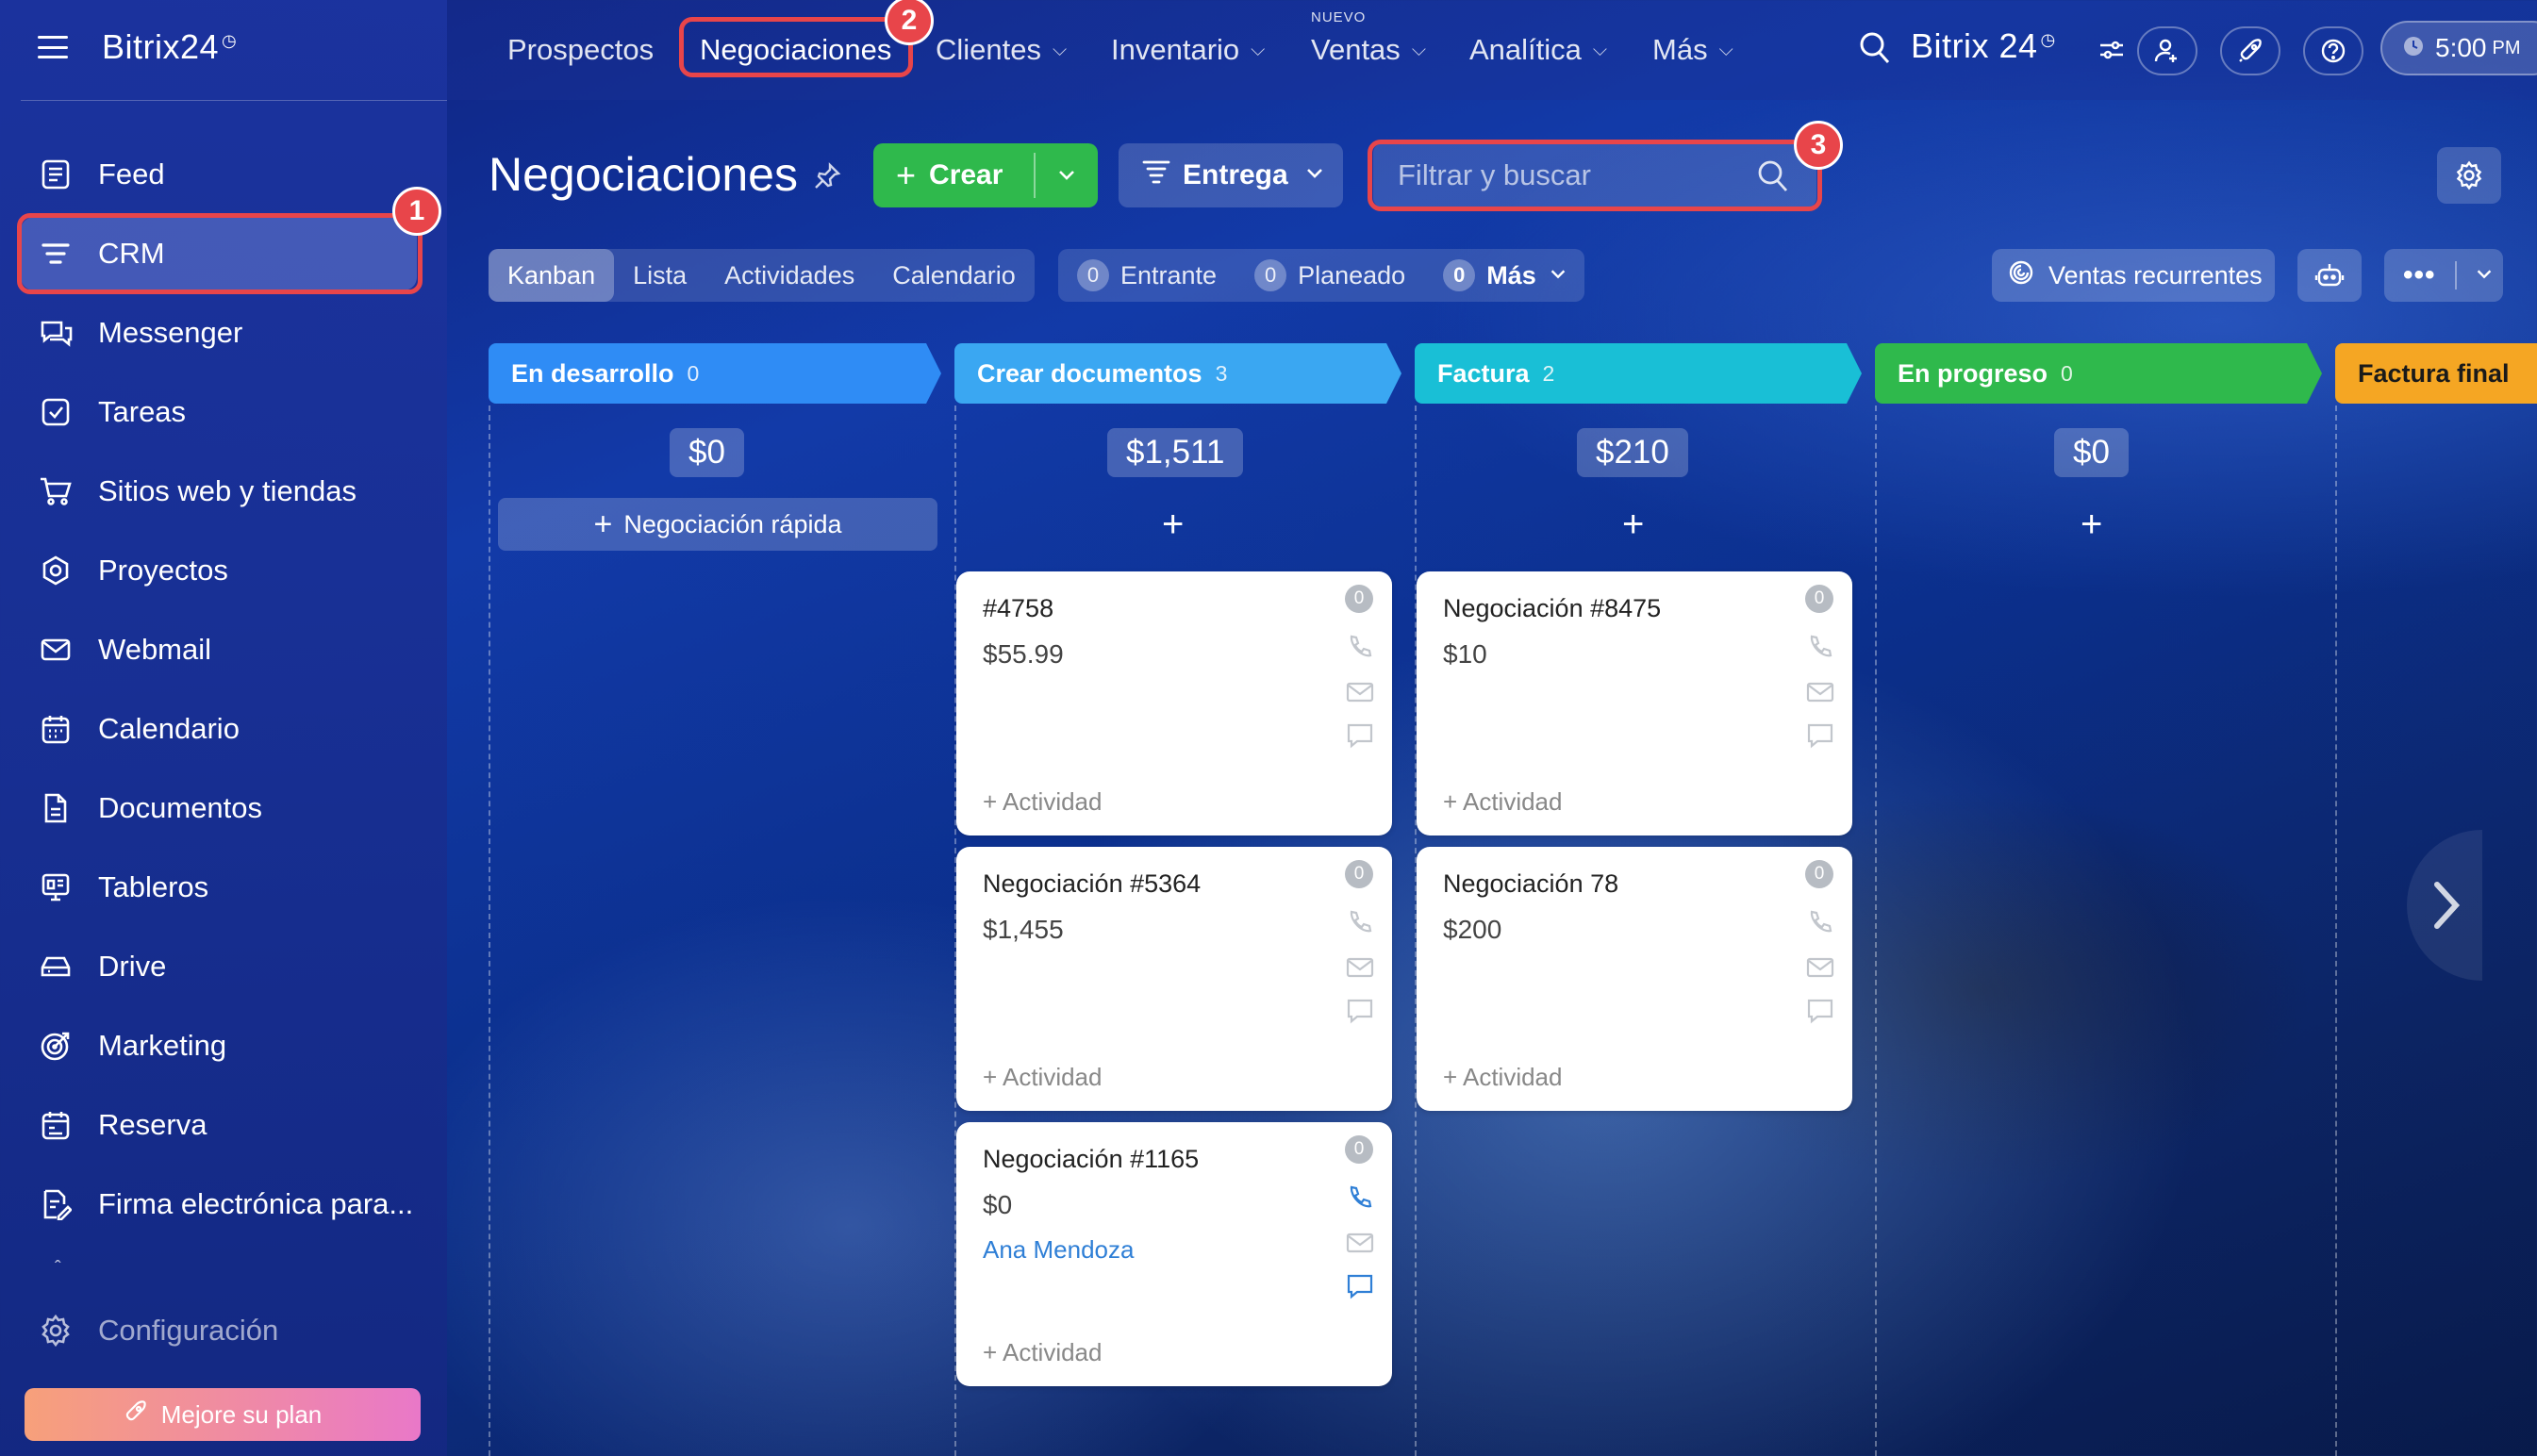 The width and height of the screenshot is (2537, 1456). Describe the element at coordinates (1177, 373) in the screenshot. I see `column-header: Crear documentos 3` at that location.